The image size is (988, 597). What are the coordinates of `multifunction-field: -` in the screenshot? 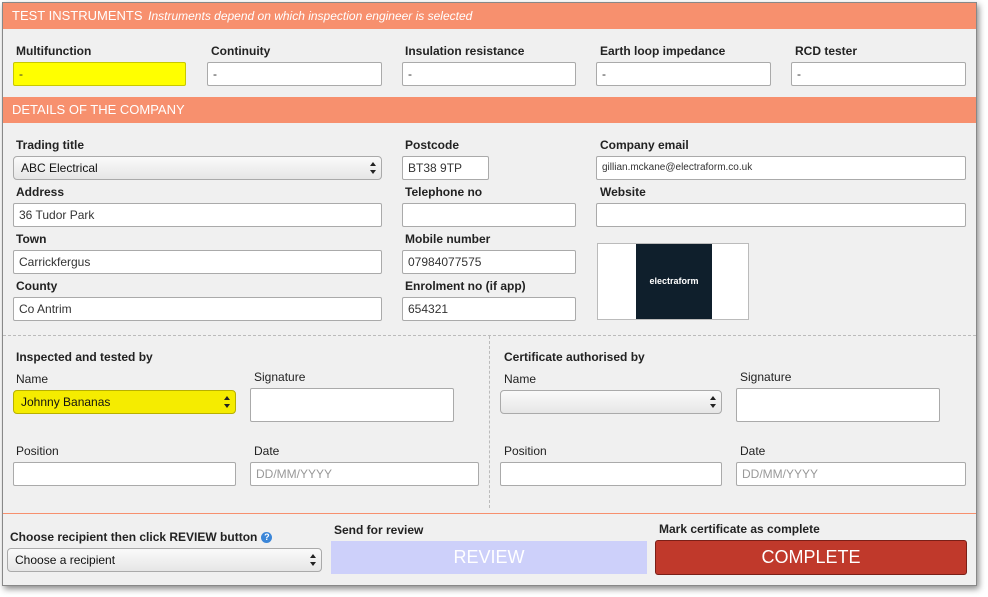 It's located at (99, 74).